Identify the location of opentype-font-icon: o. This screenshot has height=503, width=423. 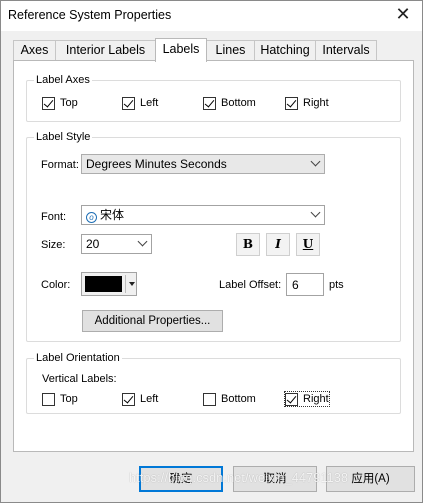
(91, 217).